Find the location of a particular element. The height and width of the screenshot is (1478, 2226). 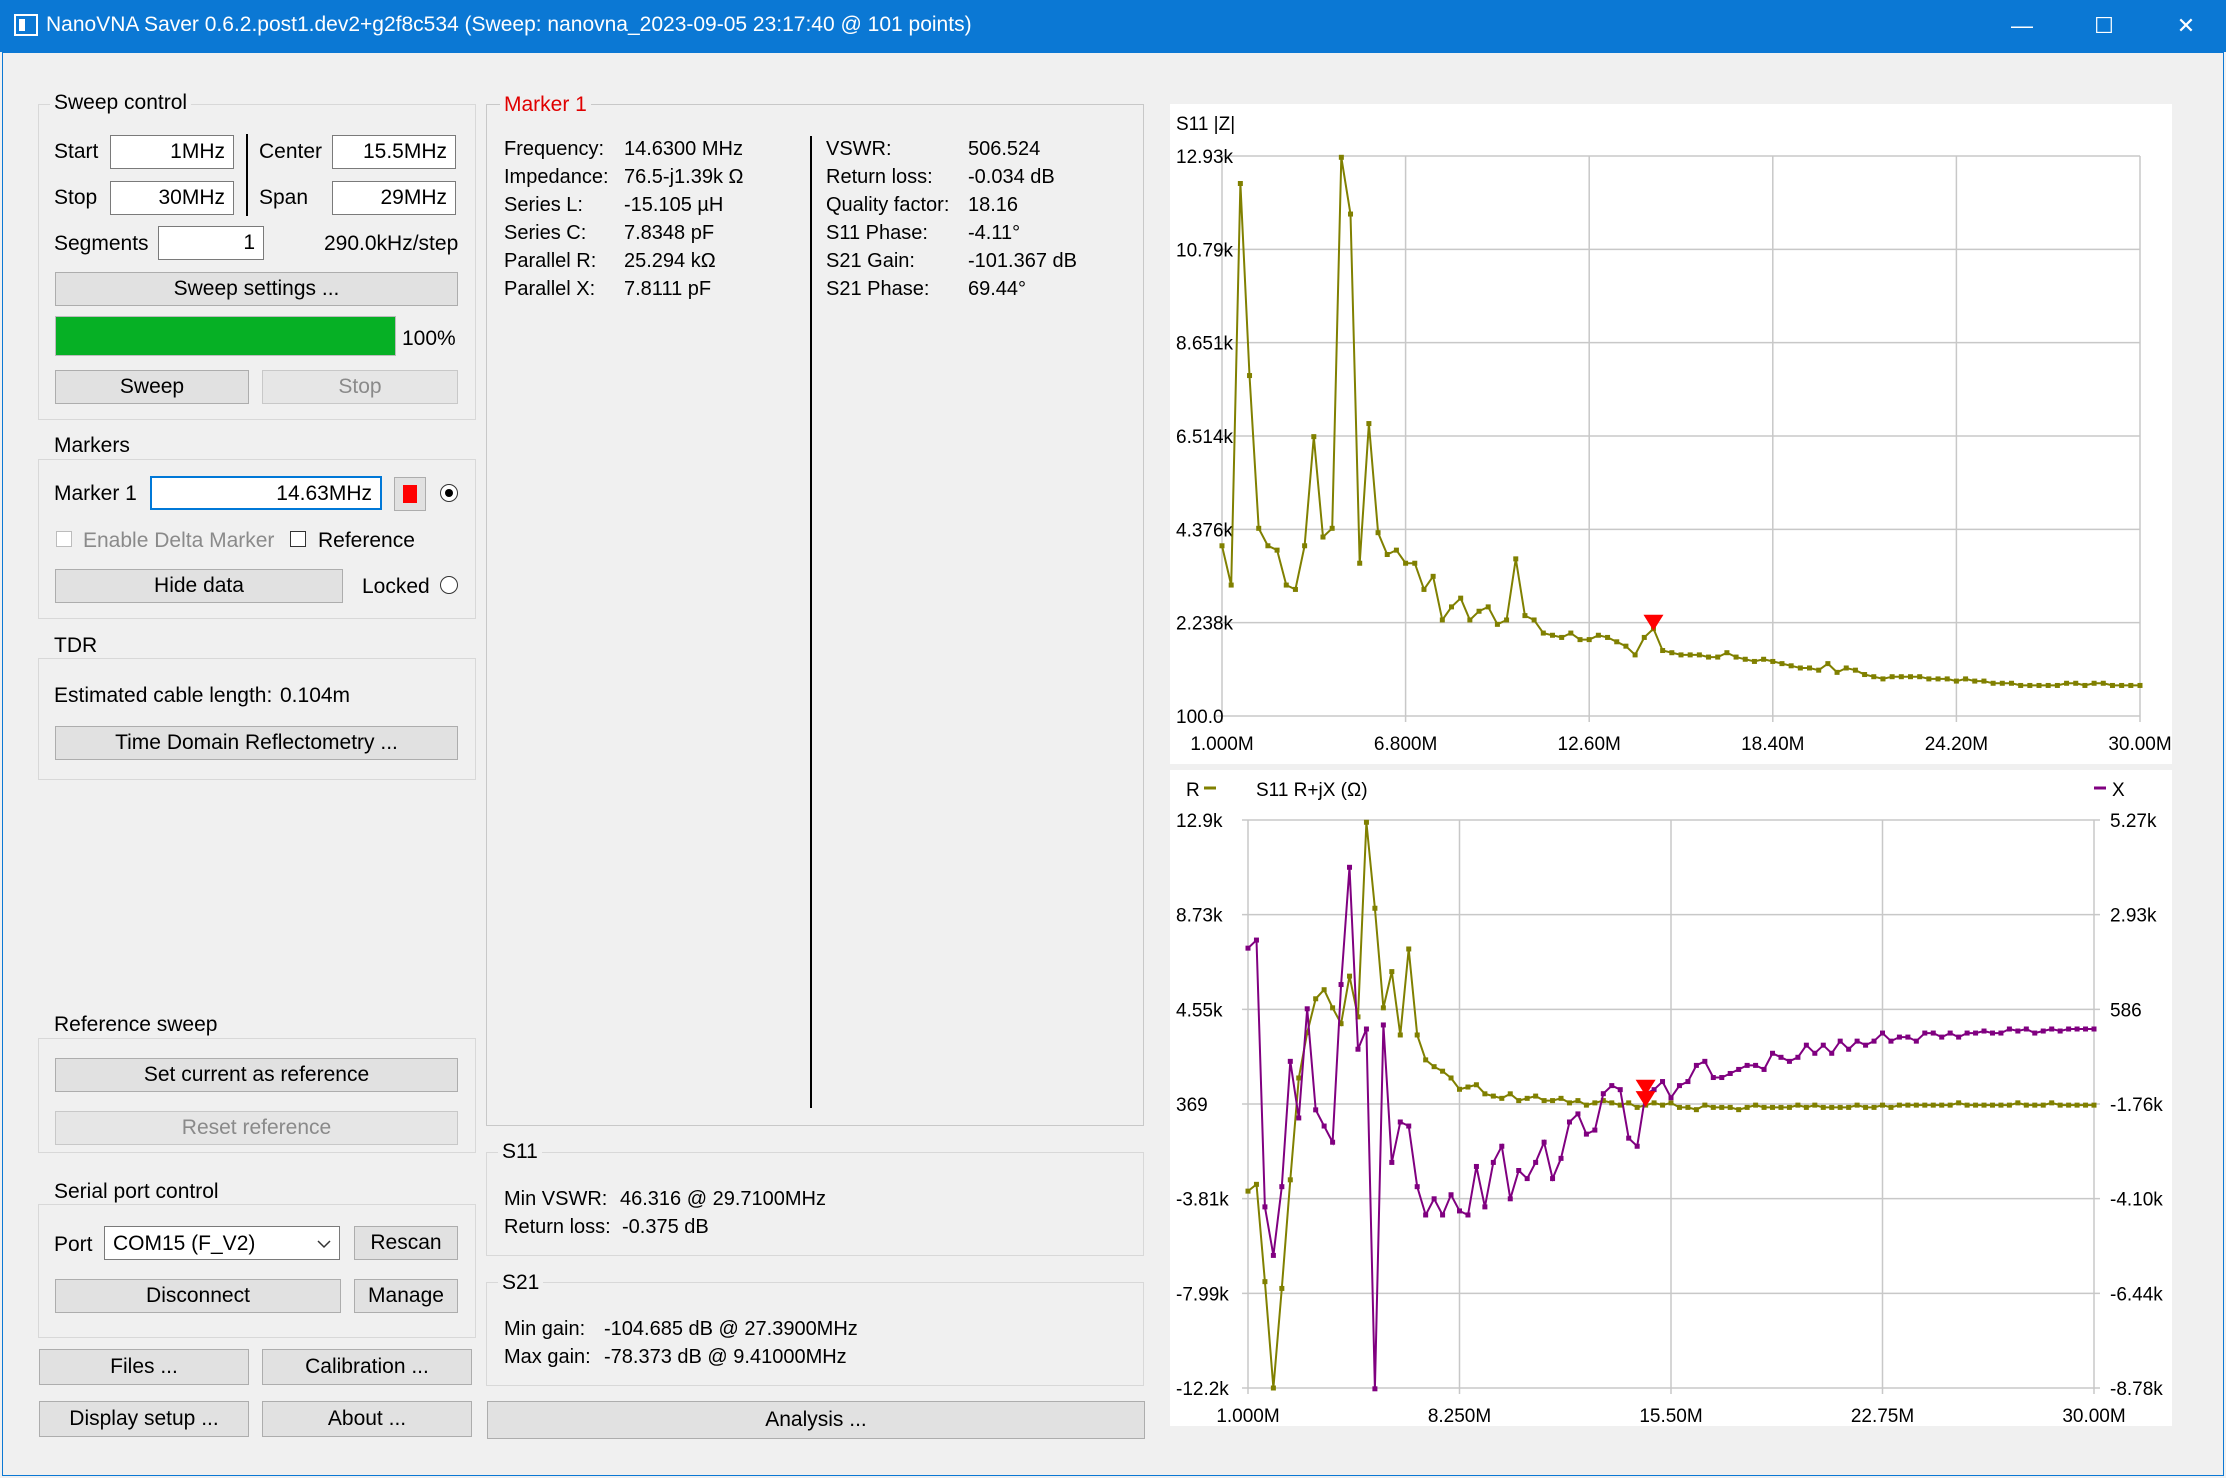

delta-marker-label: Enable Delta Marker is located at coordinates (179, 540).